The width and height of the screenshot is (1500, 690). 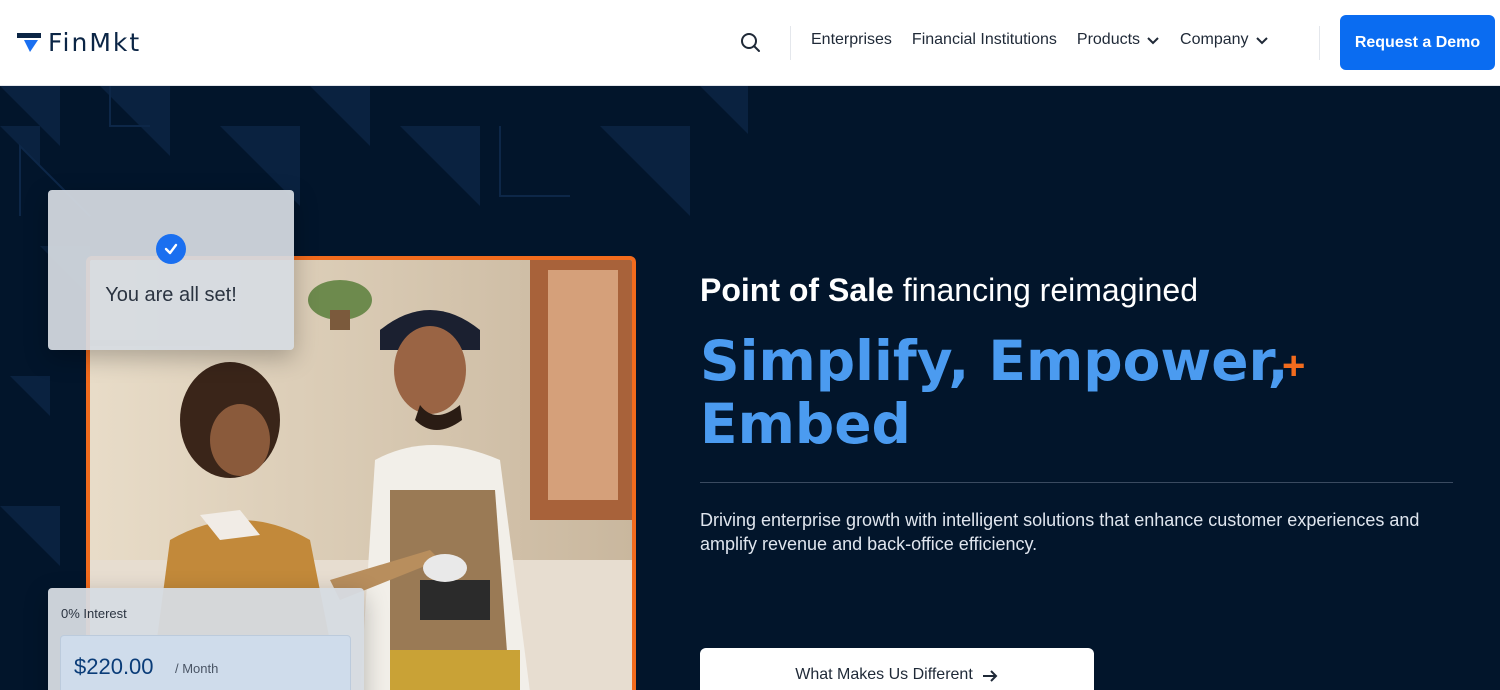 What do you see at coordinates (114, 666) in the screenshot?
I see `monthly-price: $220.00` at bounding box center [114, 666].